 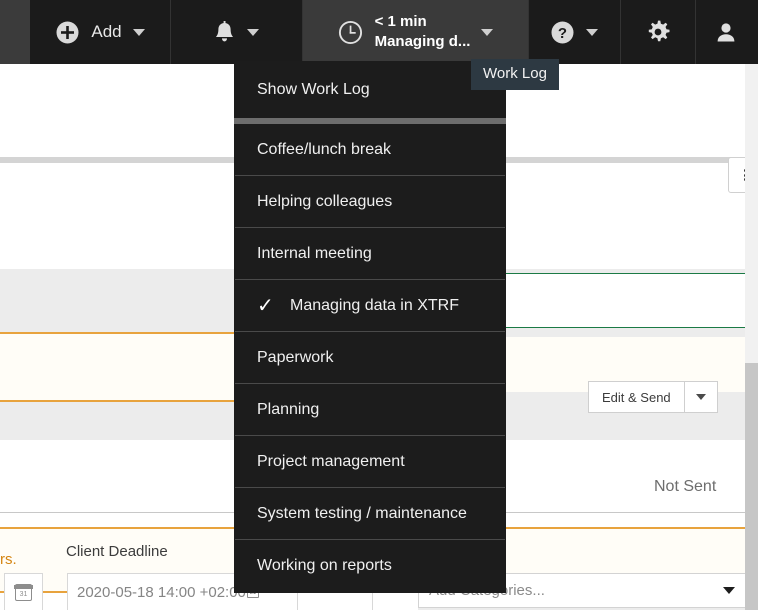 I want to click on menu-item-system-testing-maintenance: System testing / maintenance, so click(x=370, y=513).